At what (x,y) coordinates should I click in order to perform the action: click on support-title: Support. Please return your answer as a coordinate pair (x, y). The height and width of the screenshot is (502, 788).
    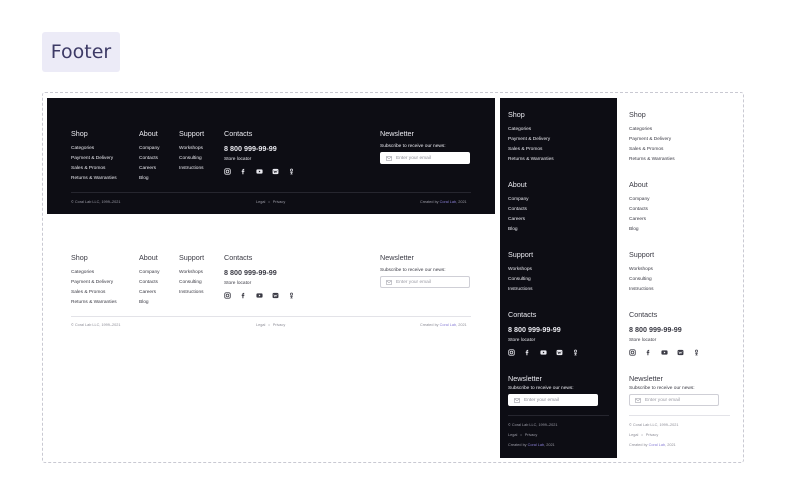
    Looking at the image, I should click on (642, 254).